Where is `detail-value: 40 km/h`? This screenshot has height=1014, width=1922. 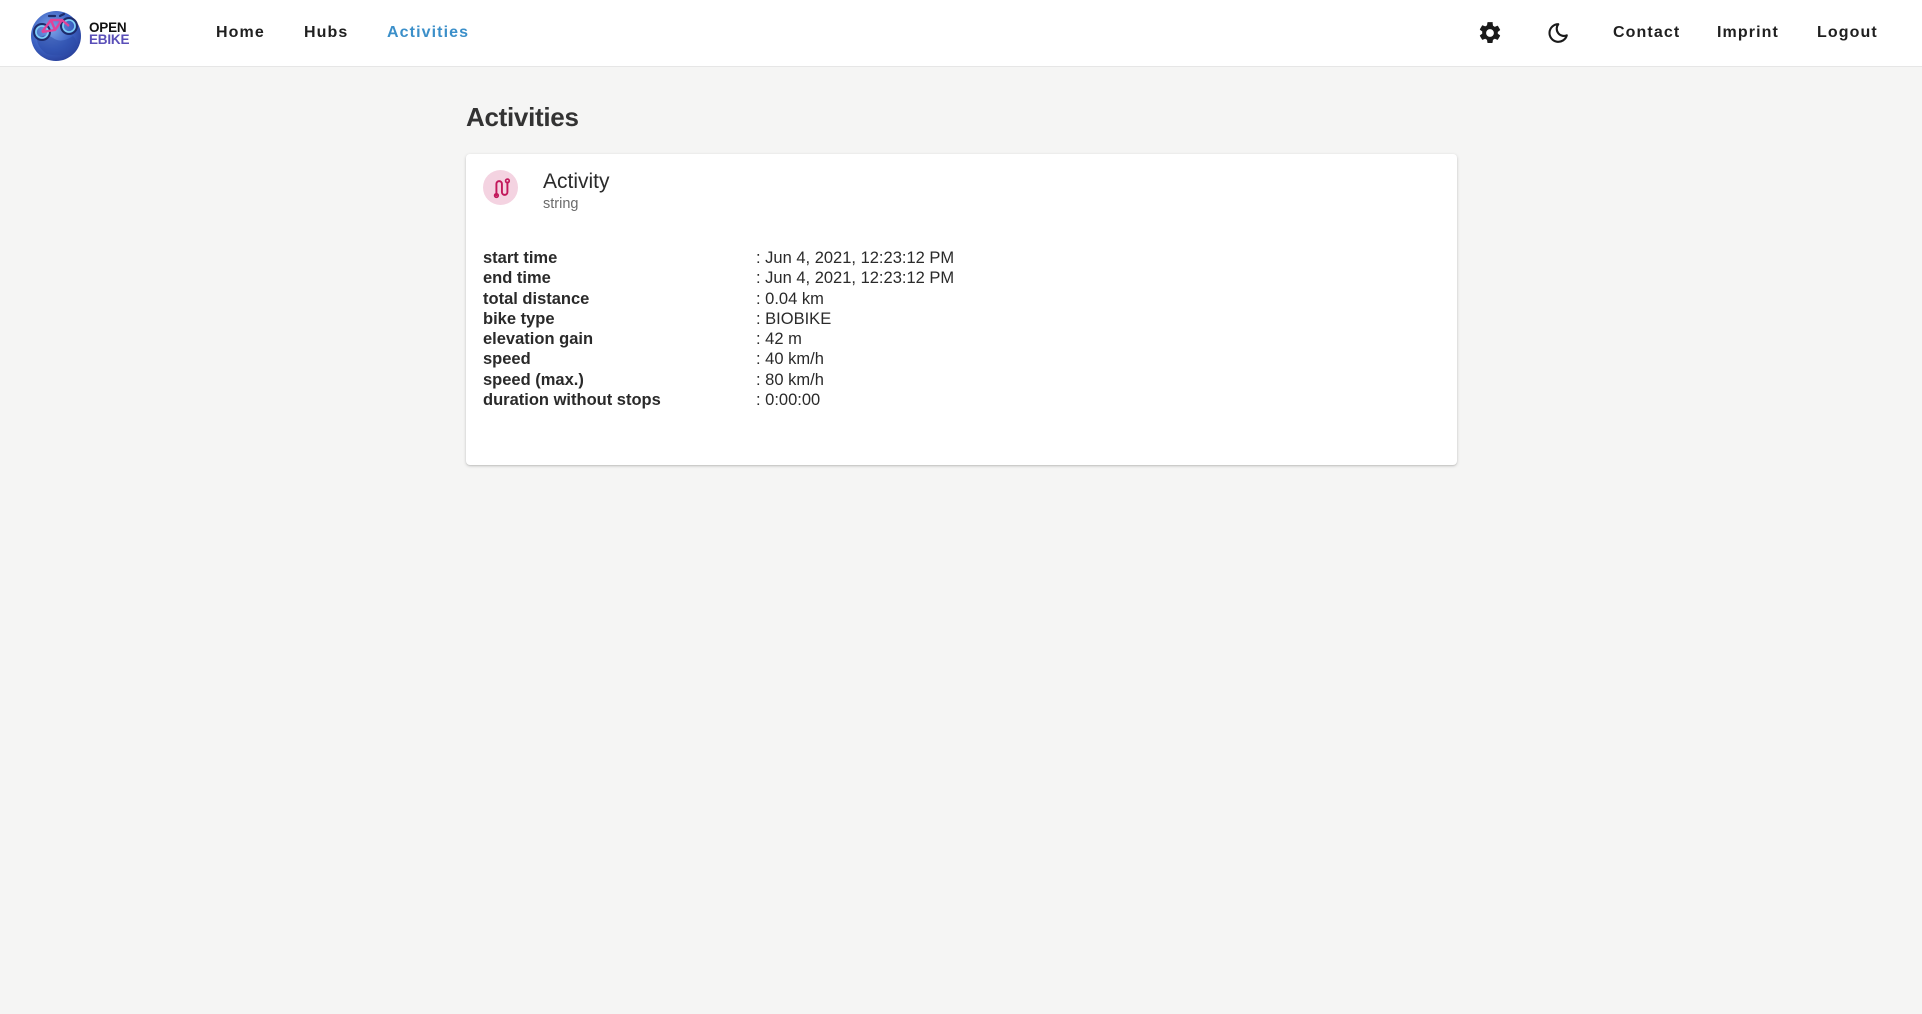 detail-value: 40 km/h is located at coordinates (790, 359).